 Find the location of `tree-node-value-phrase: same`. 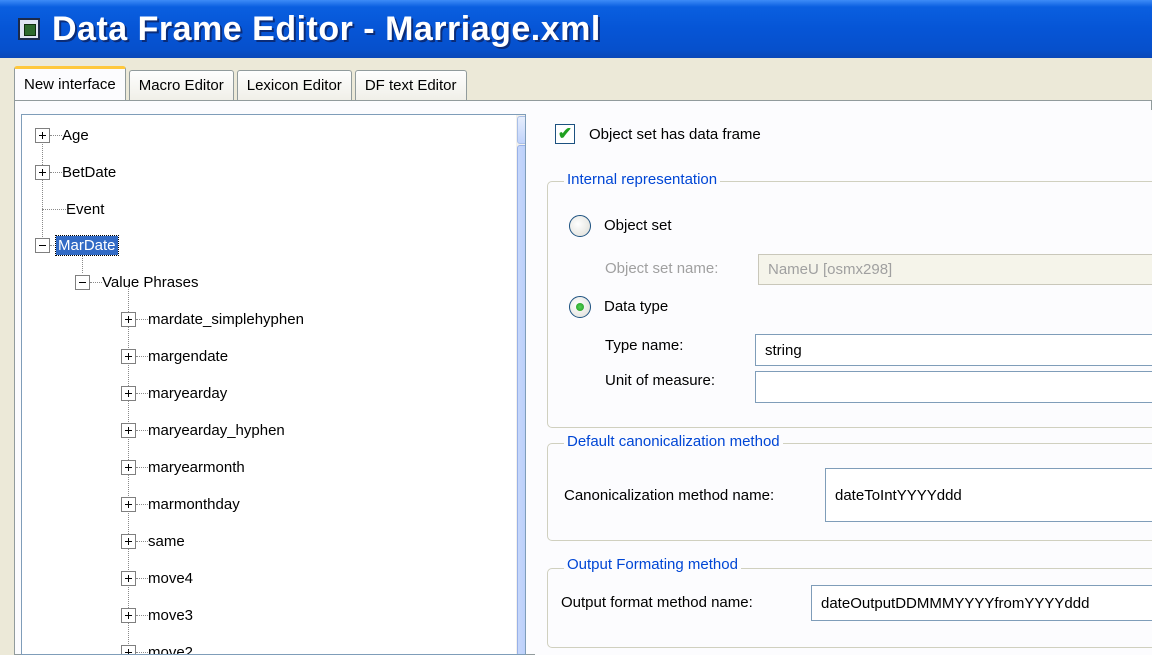

tree-node-value-phrase: same is located at coordinates (153, 541).